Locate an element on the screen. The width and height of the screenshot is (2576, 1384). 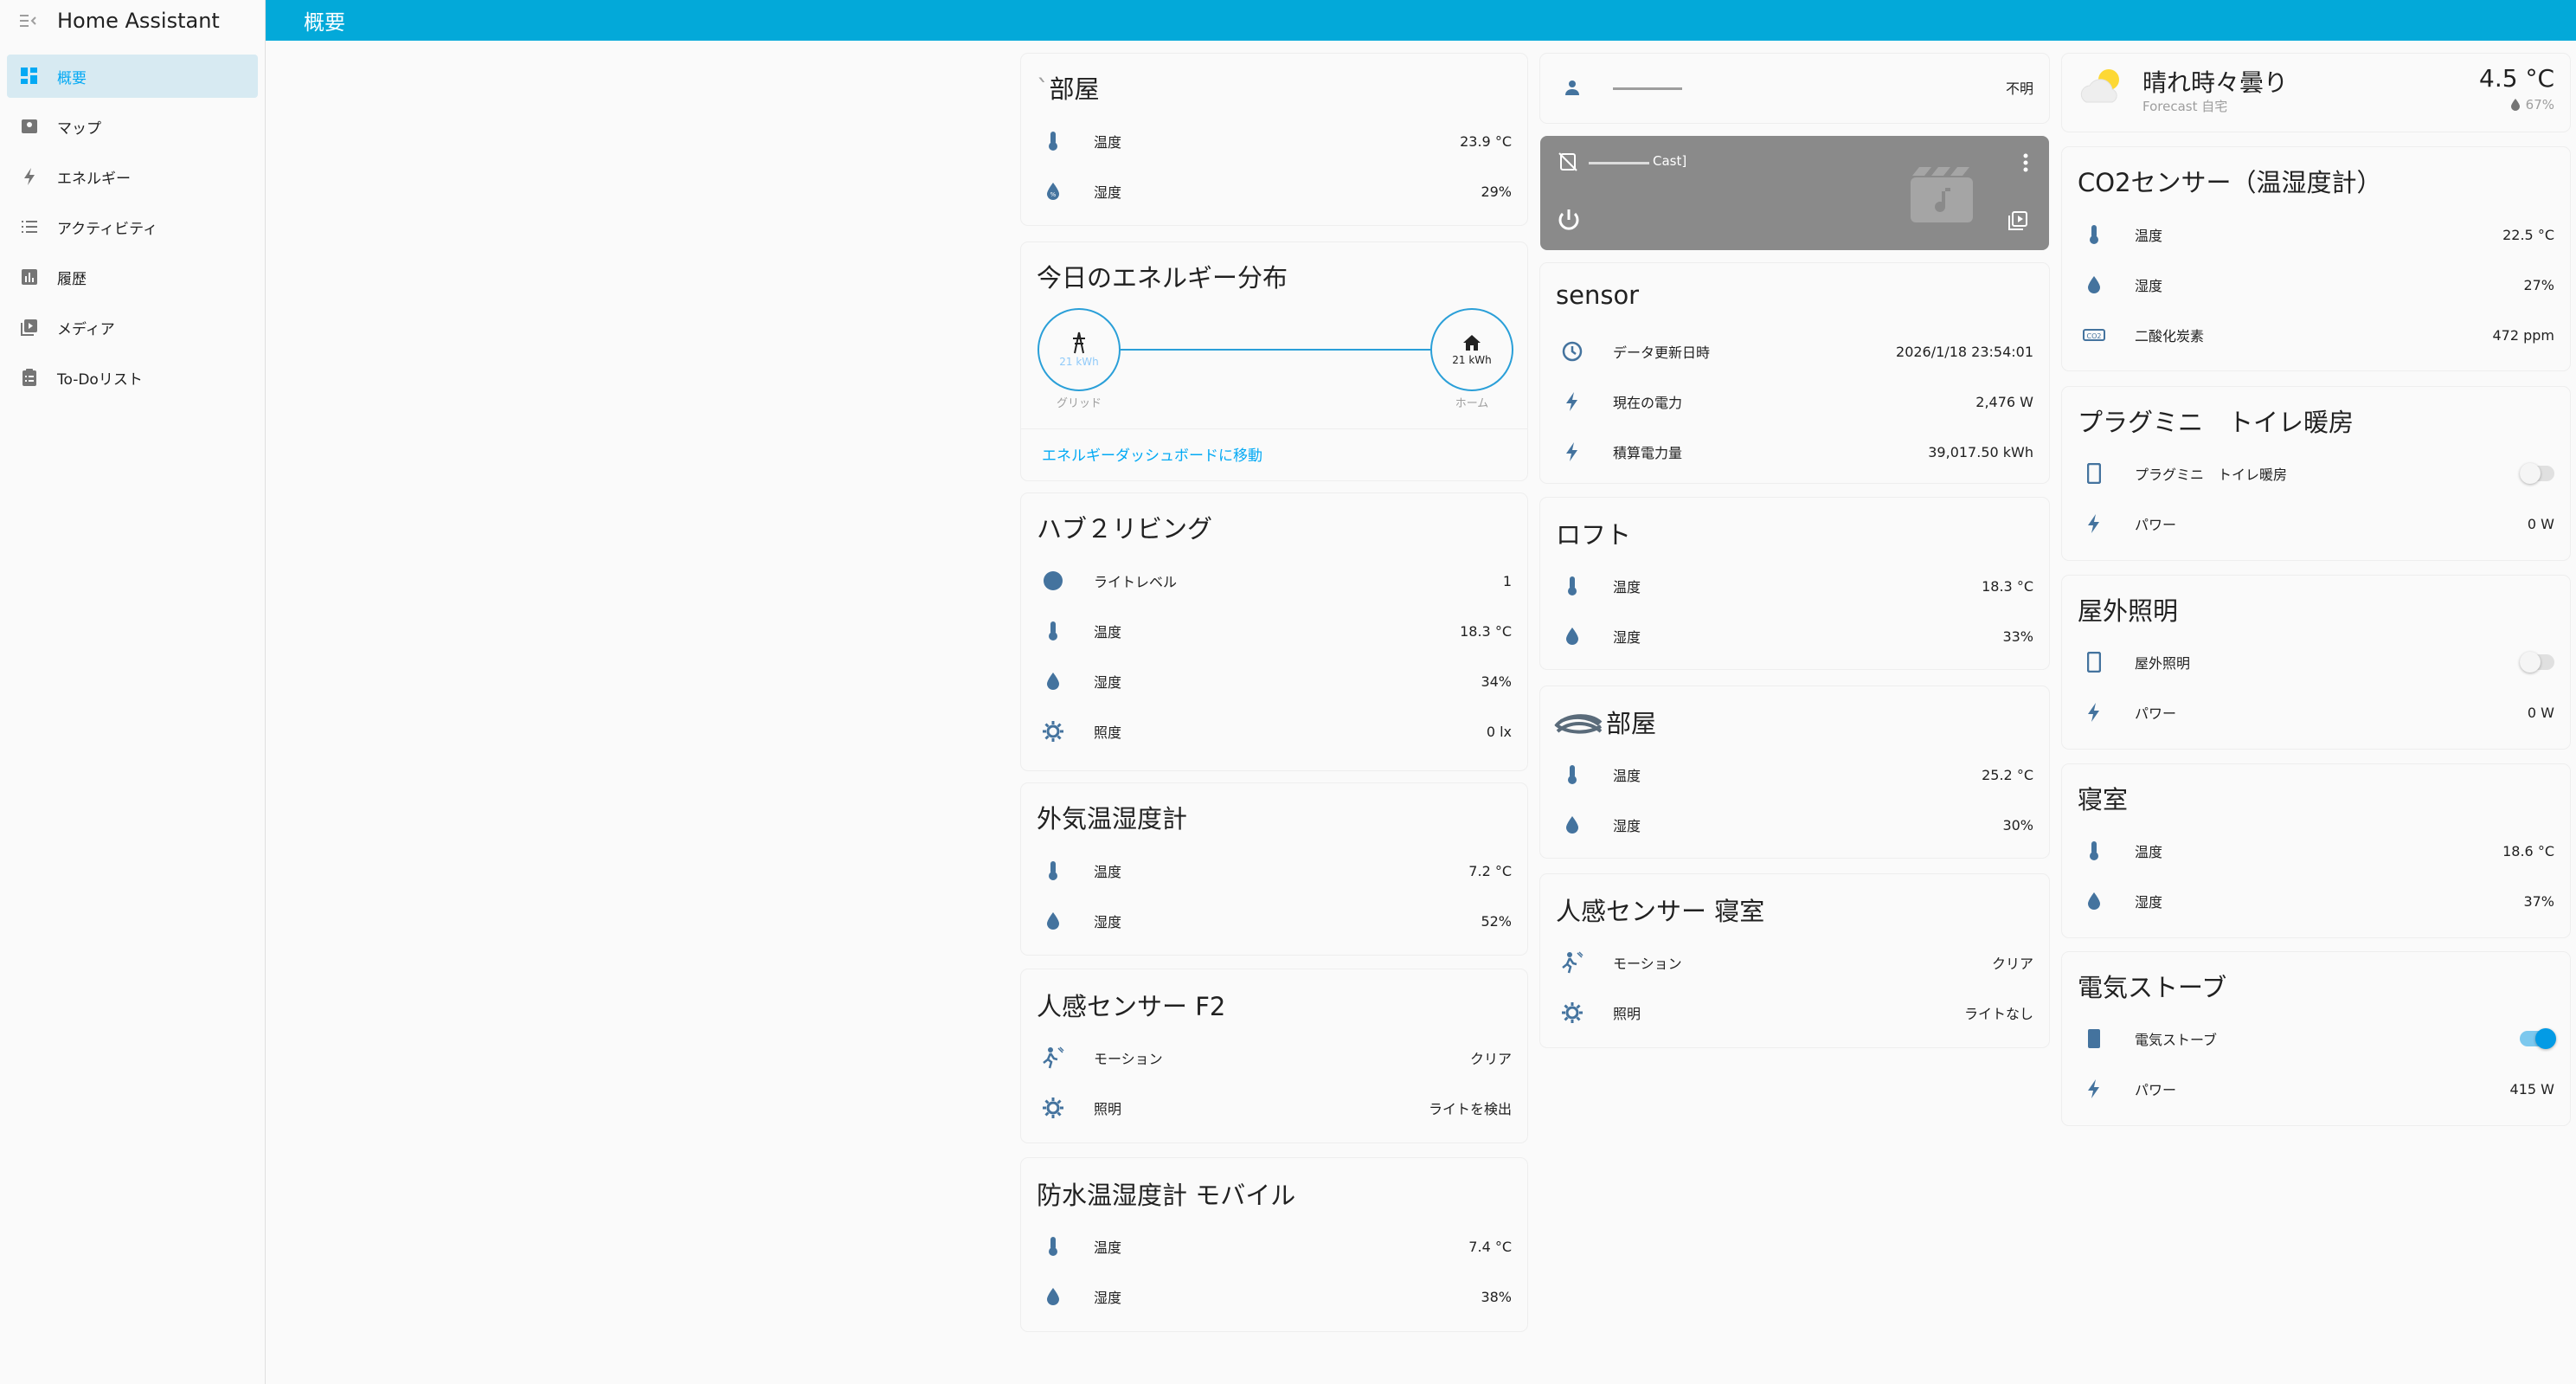
entity-row: % 湿度 29% is located at coordinates (1274, 191).